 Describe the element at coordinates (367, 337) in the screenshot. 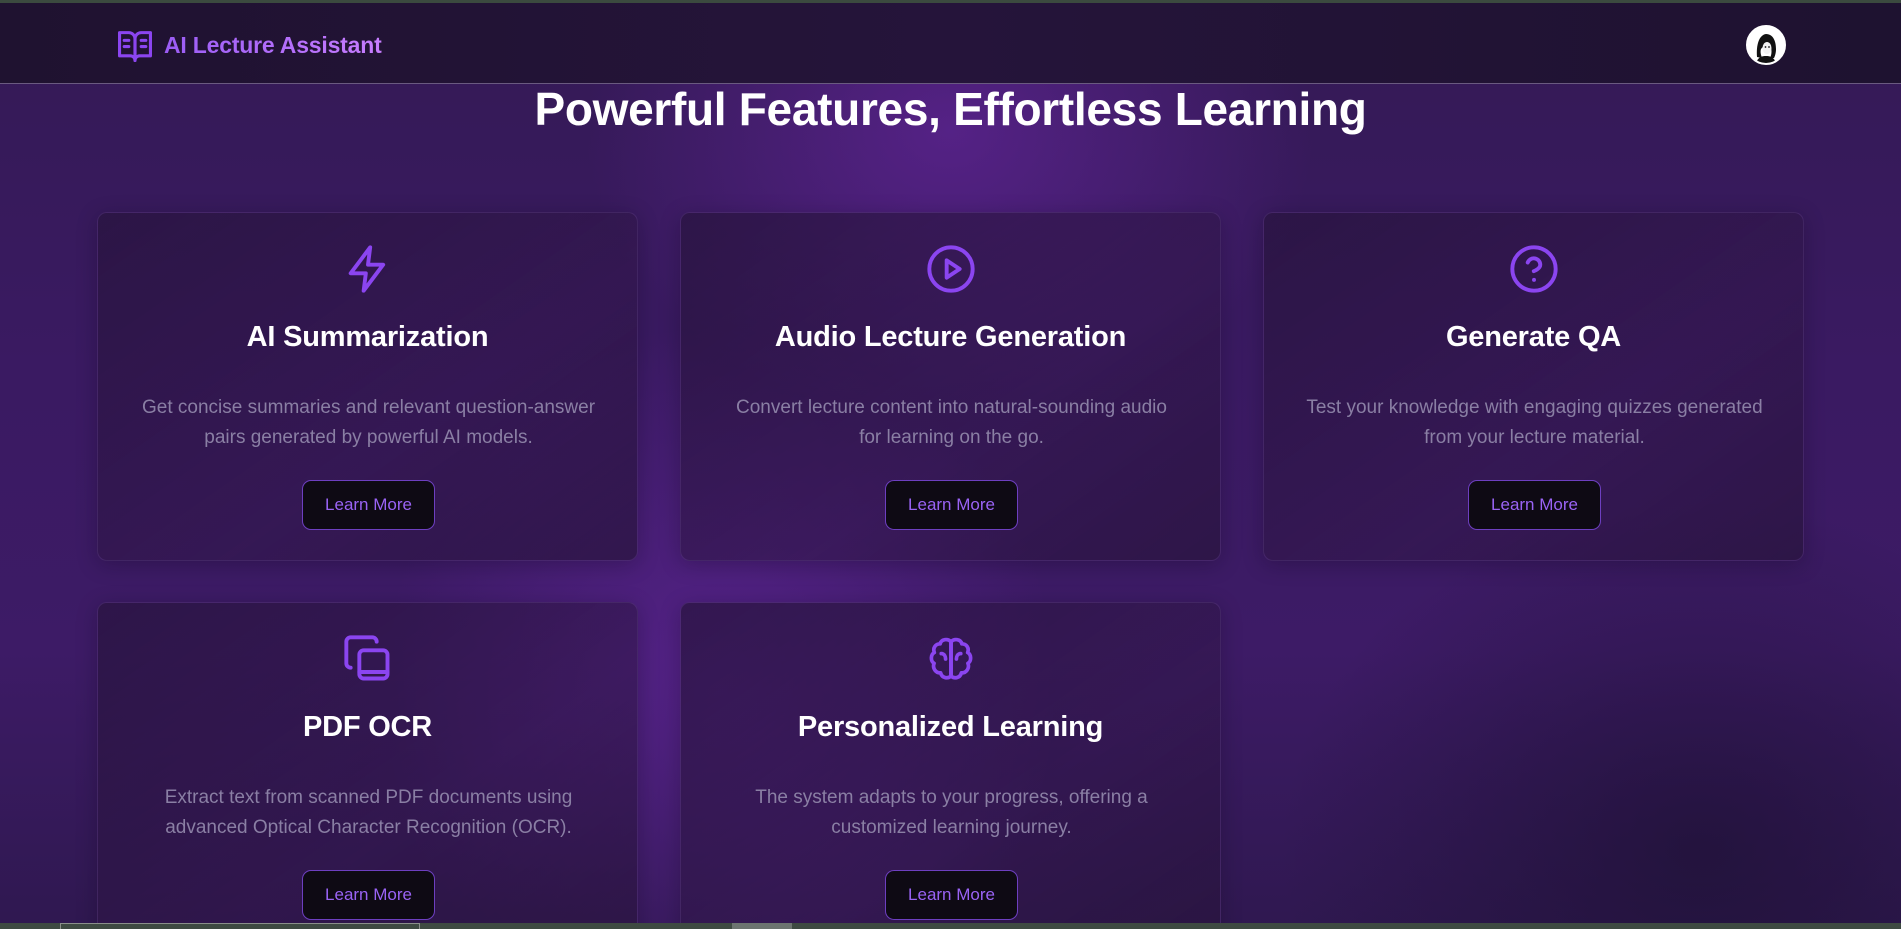

I see `feature-title: AI Summarization` at that location.